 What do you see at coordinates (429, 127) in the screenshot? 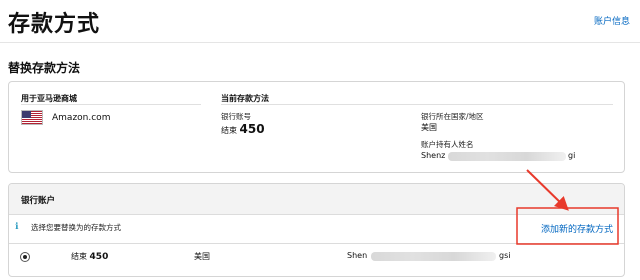
I see `bank-country-value: 美国` at bounding box center [429, 127].